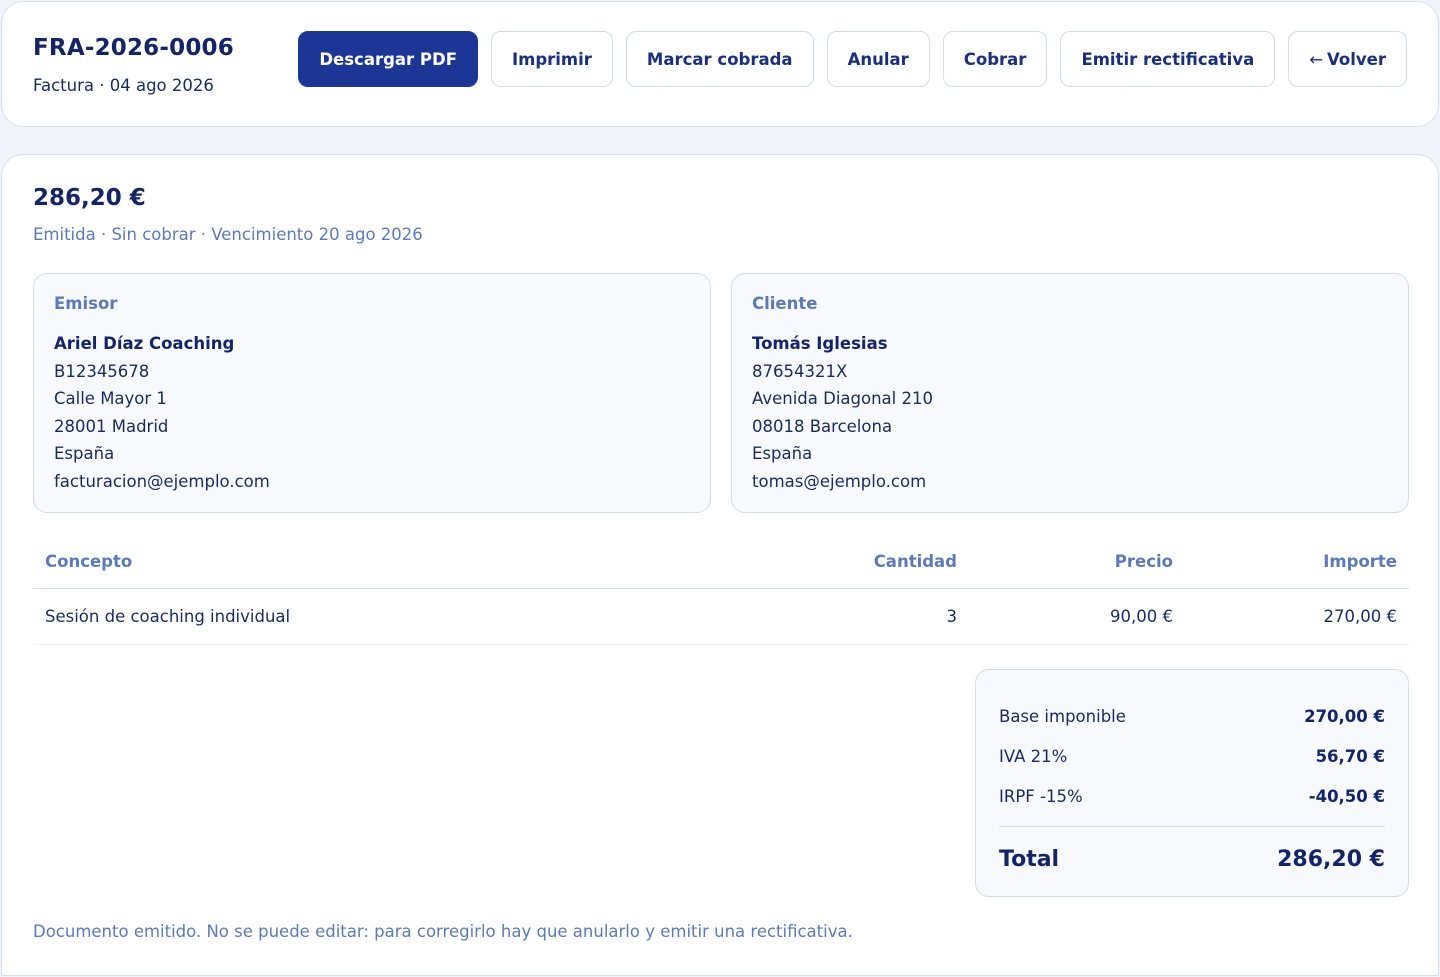  What do you see at coordinates (110, 398) in the screenshot?
I see `emisor-address: Calle Mayor 1` at bounding box center [110, 398].